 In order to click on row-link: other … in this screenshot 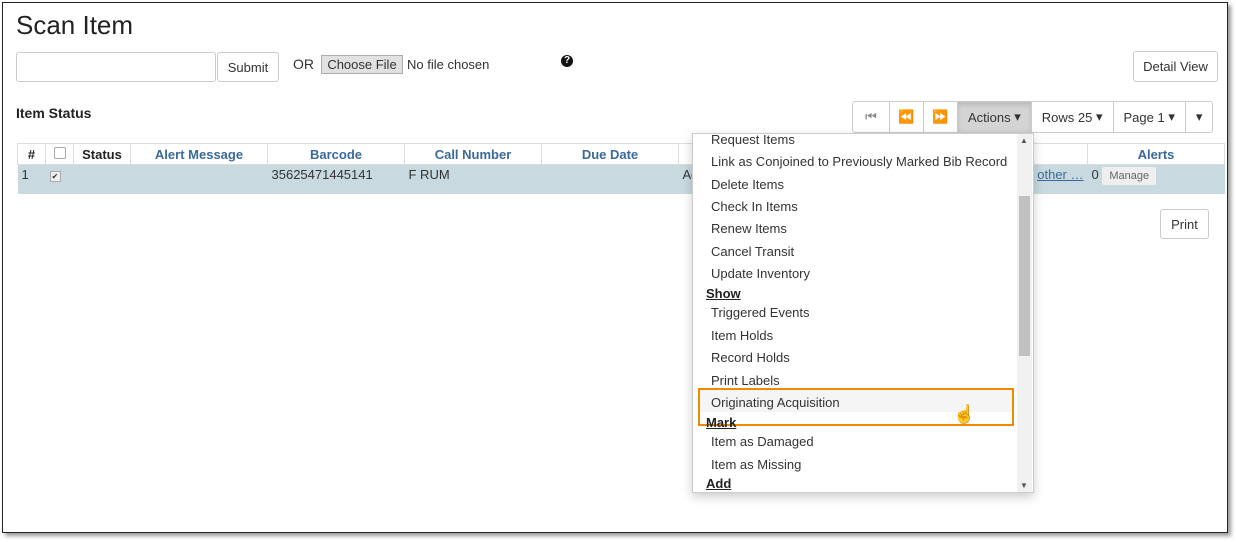, I will do `click(1060, 174)`.